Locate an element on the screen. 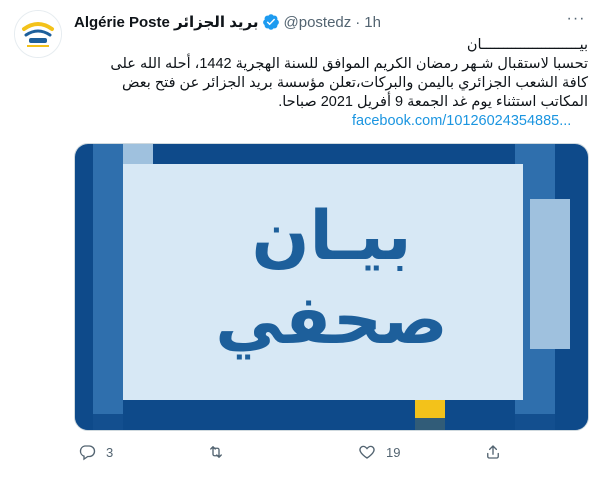 Image resolution: width=603 pixels, height=477 pixels. handle: @postedz is located at coordinates (318, 22).